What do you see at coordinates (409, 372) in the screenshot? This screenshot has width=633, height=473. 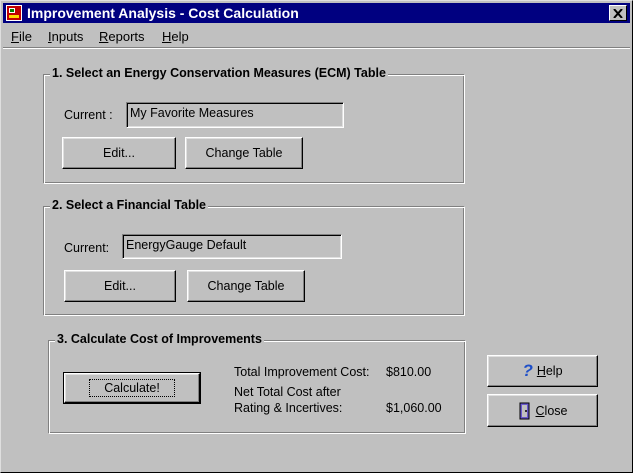 I see `total-cost-value: $810.00` at bounding box center [409, 372].